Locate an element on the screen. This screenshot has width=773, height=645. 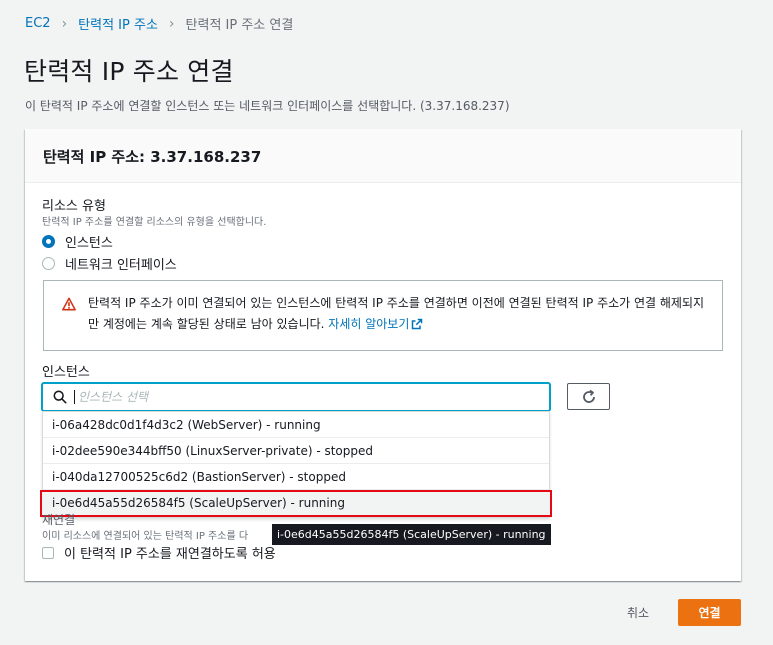
refresh-icon is located at coordinates (588, 396).